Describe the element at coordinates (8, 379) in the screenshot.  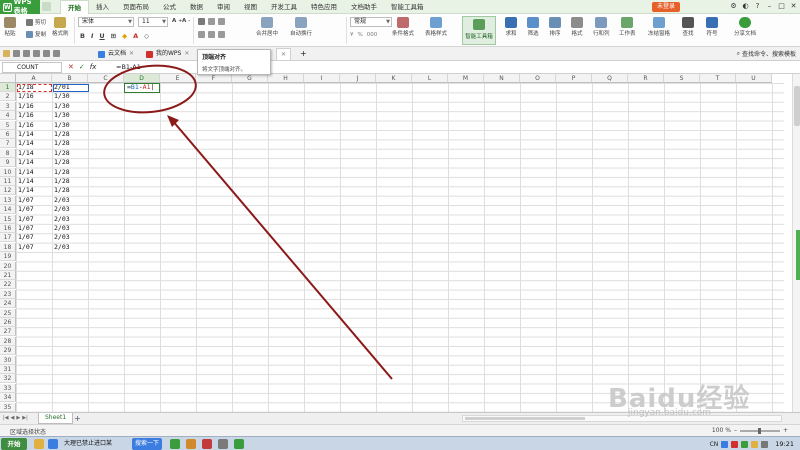
I see `row-header: 32` at that location.